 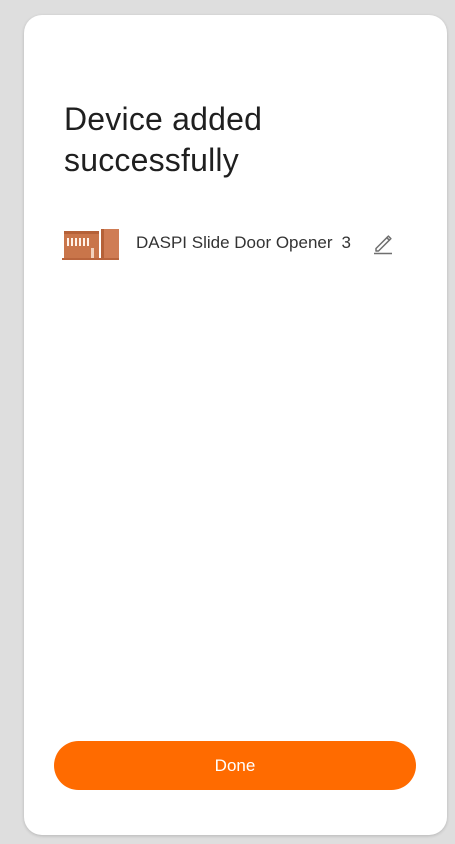 I want to click on done-button: Done, so click(x=235, y=765).